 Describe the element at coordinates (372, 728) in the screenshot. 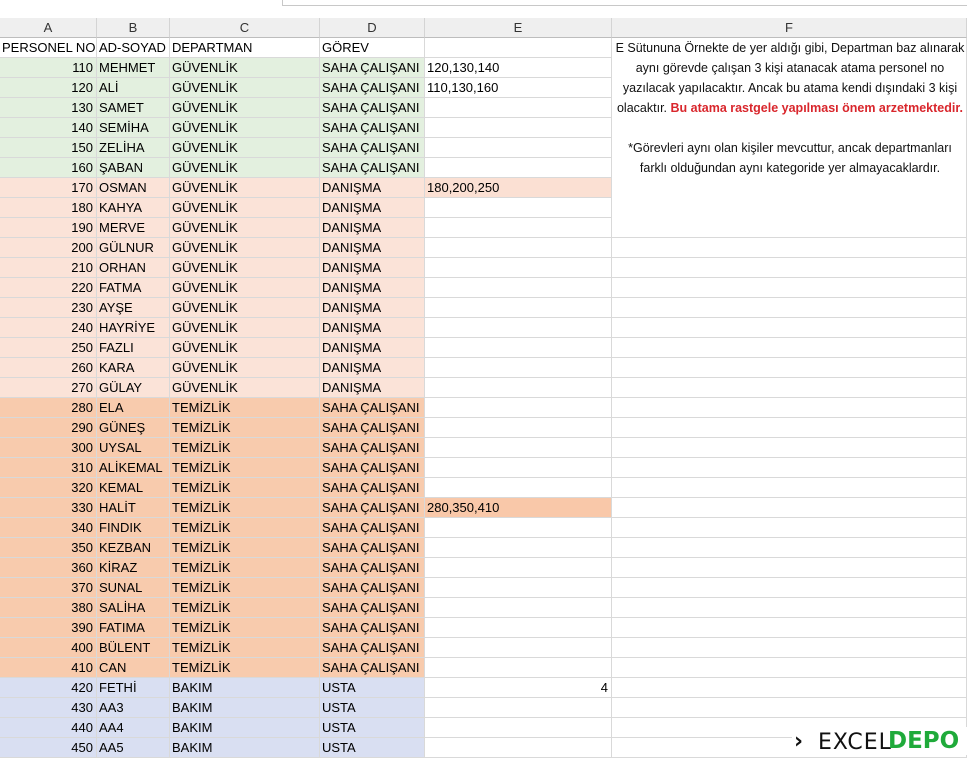

I see `task-cell: USTA` at that location.